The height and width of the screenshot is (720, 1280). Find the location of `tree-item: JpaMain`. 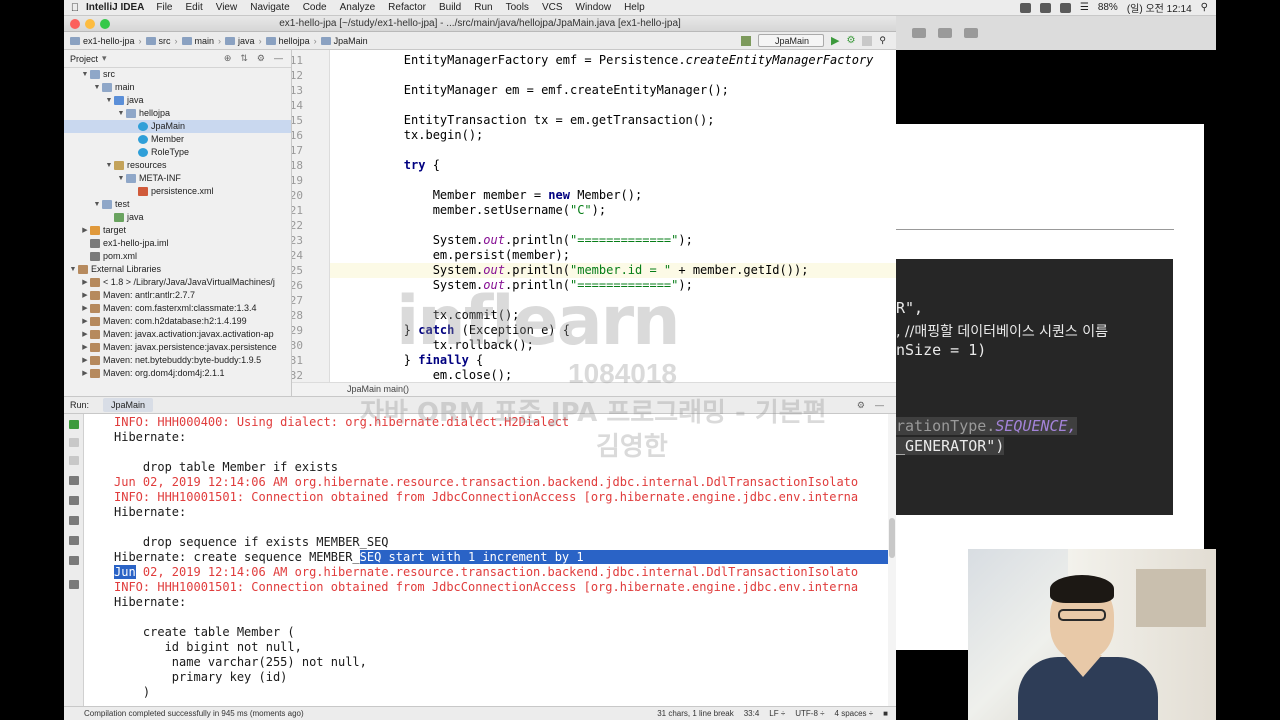

tree-item: JpaMain is located at coordinates (177, 126).